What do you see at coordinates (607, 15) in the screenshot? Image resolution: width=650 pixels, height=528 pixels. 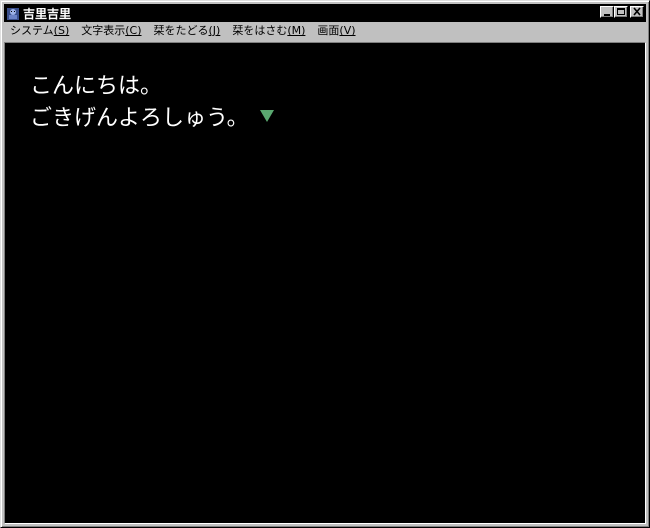 I see `minimize-icon` at bounding box center [607, 15].